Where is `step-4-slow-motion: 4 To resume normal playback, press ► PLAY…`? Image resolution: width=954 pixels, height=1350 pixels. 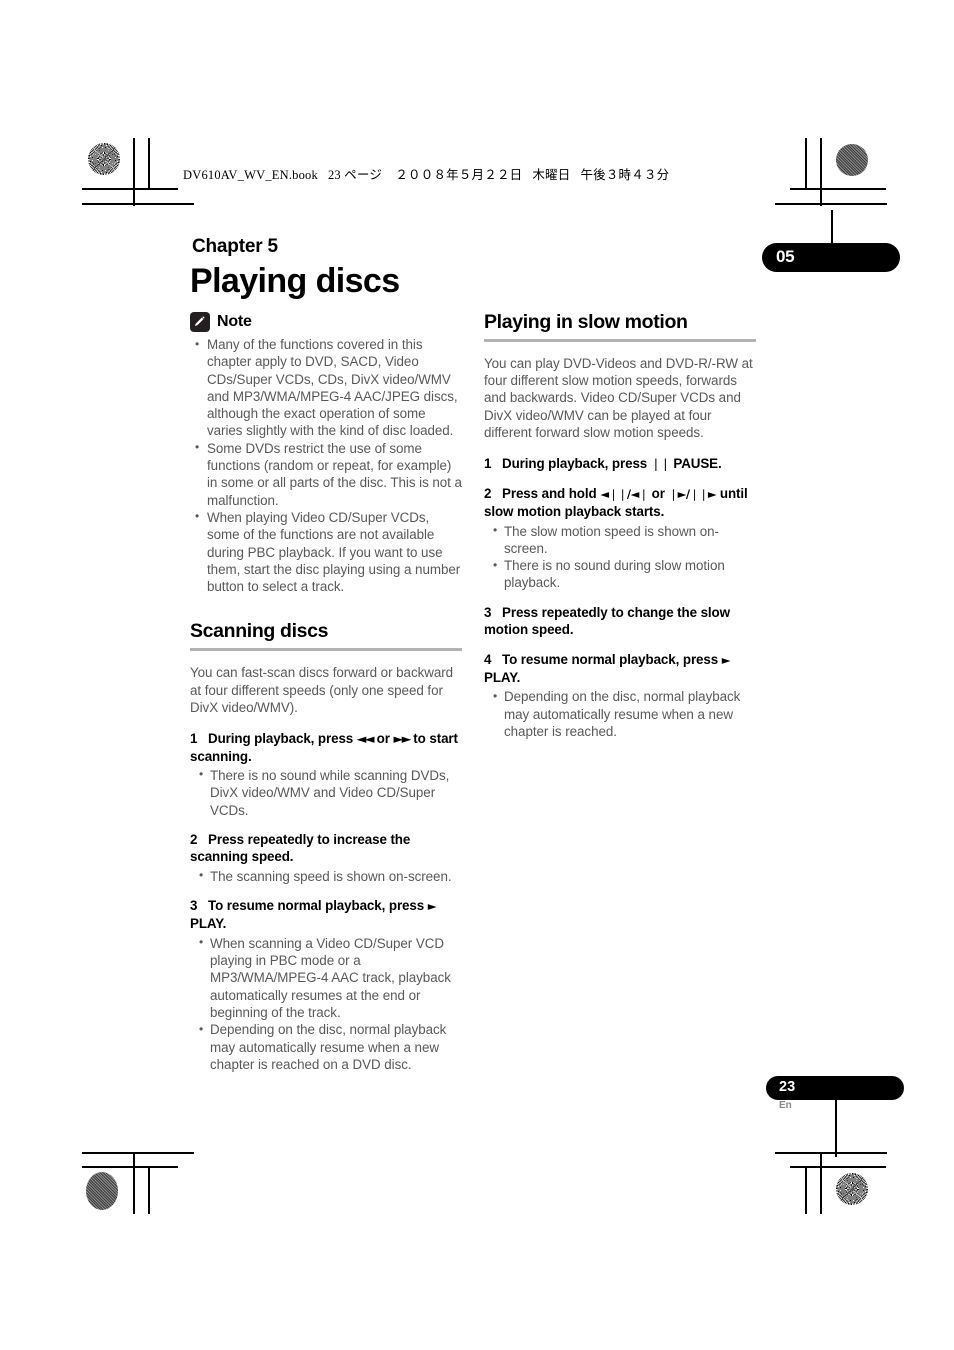
step-4-slow-motion: 4 To resume normal playback, press ► PLAY… is located at coordinates (620, 669).